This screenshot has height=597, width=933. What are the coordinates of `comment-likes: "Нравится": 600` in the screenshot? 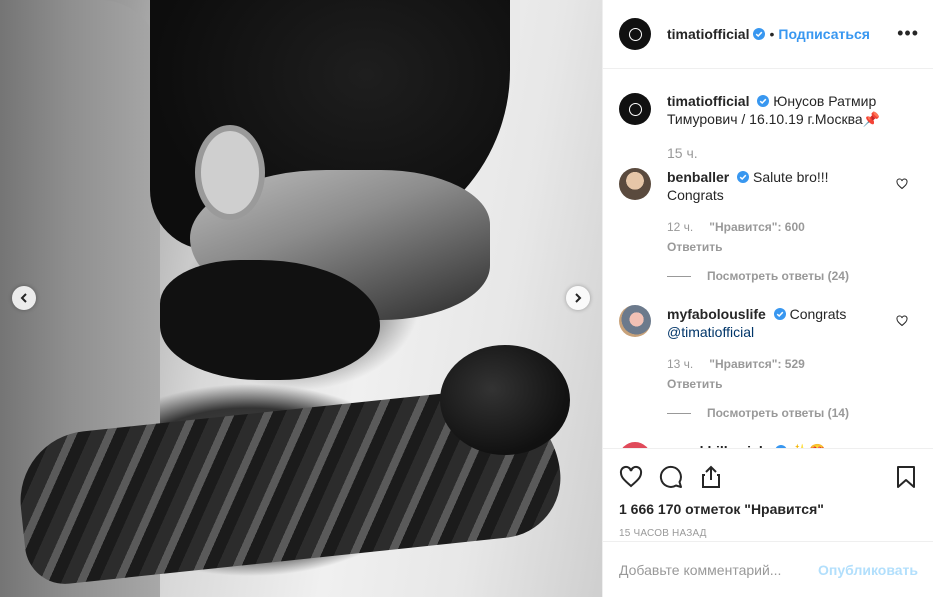 It's located at (757, 227).